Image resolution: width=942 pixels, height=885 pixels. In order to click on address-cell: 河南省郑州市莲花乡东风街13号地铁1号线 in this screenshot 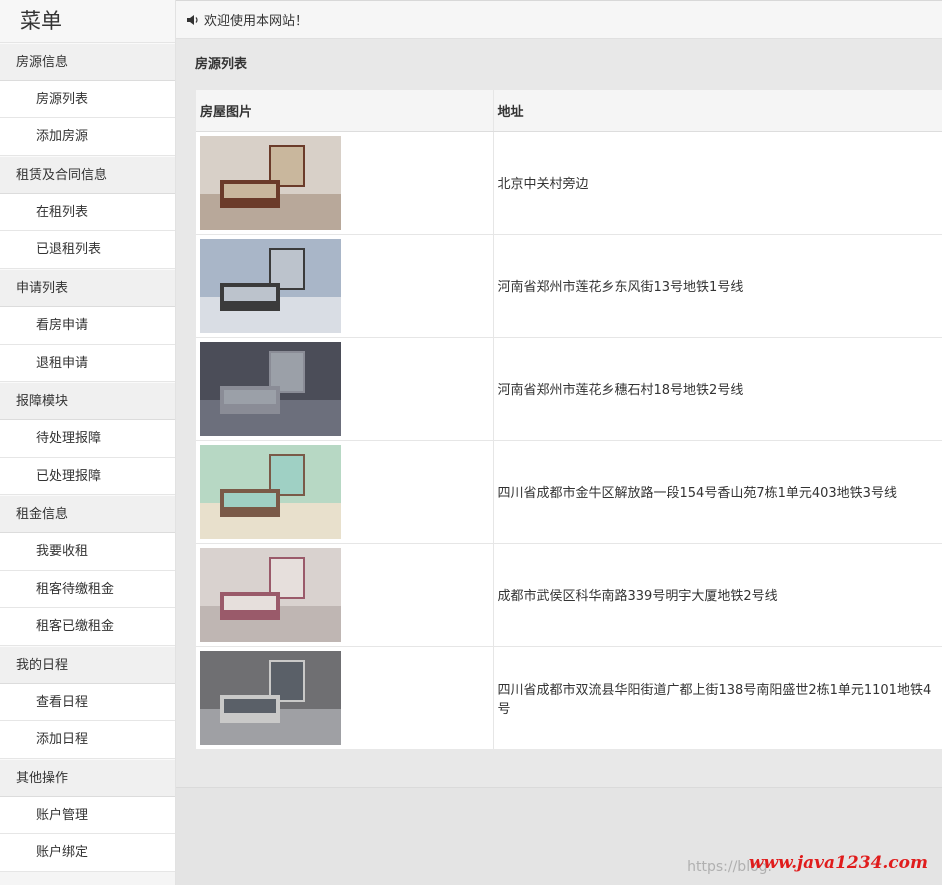, I will do `click(717, 285)`.